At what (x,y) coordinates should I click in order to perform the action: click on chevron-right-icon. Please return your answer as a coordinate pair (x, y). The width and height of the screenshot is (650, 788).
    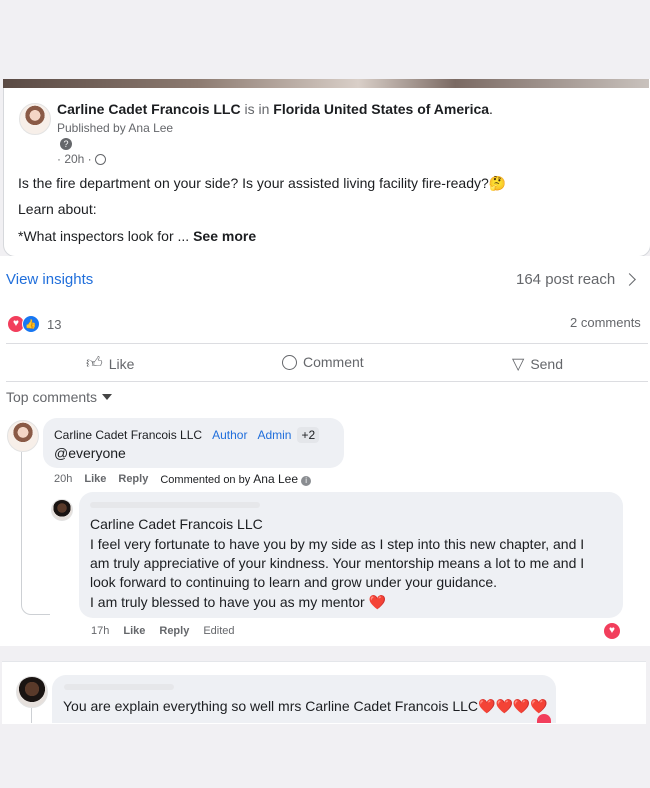
    Looking at the image, I should click on (630, 279).